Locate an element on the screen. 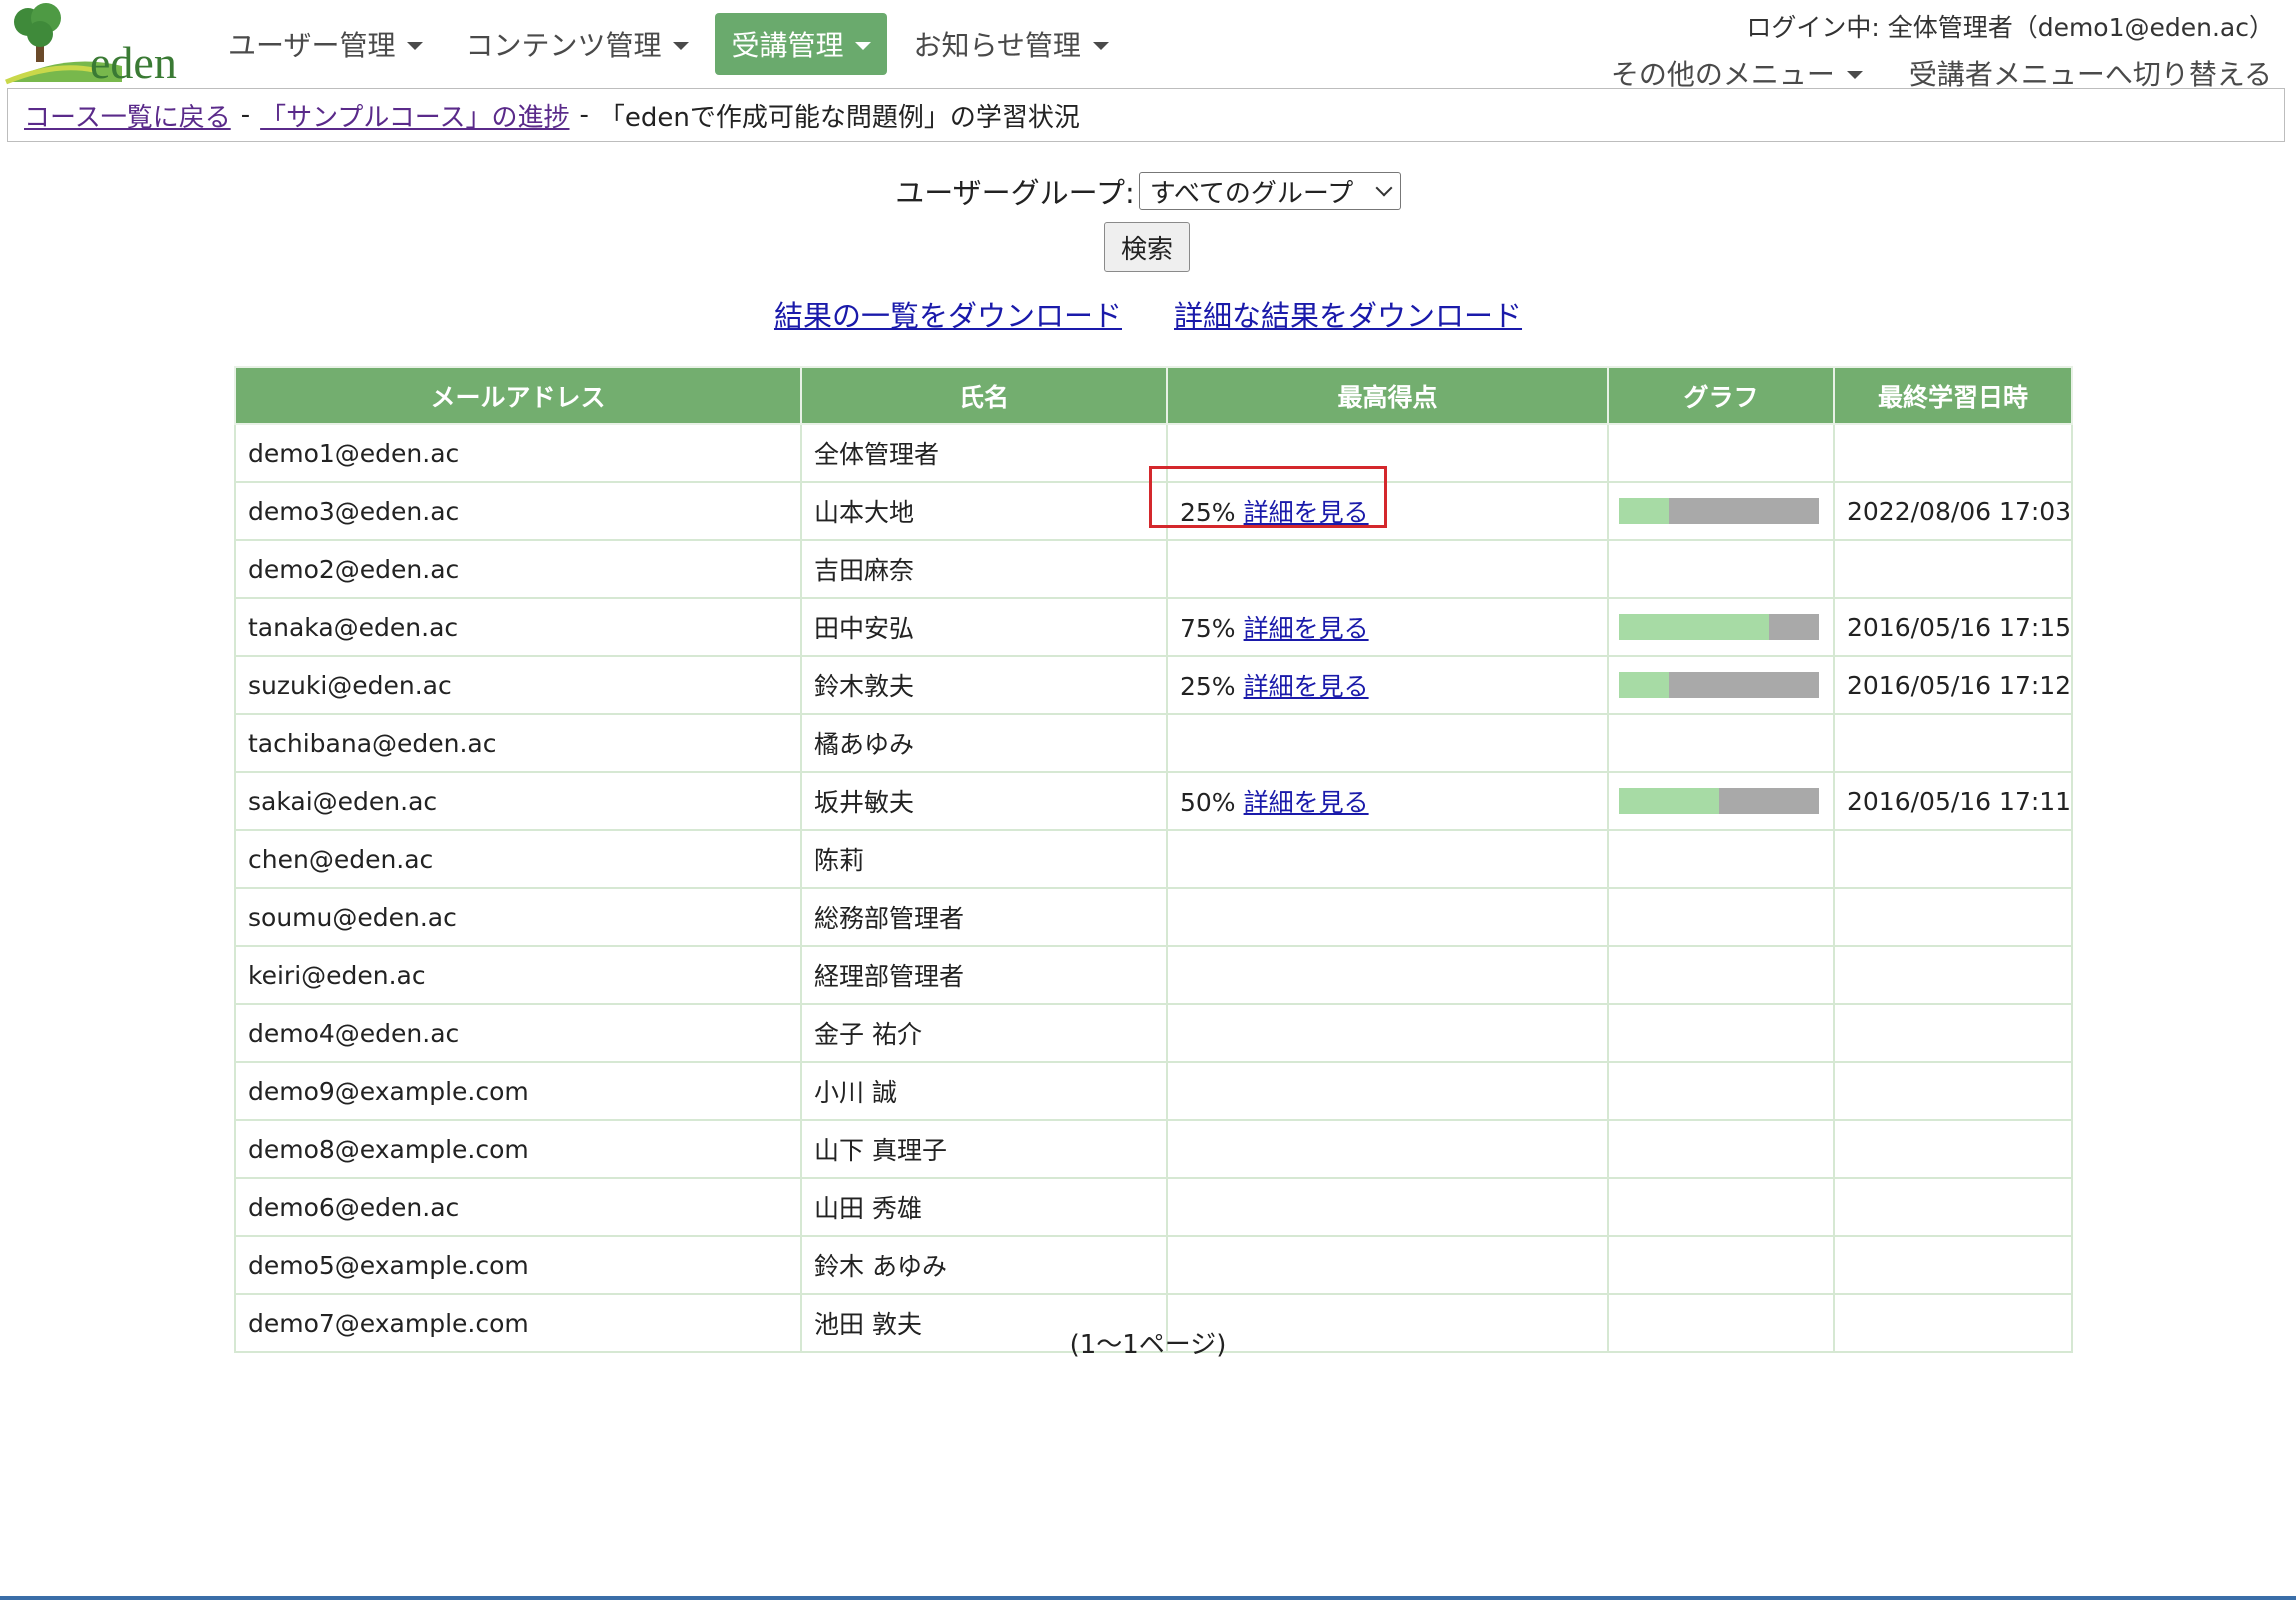 The height and width of the screenshot is (1600, 2296). user-group-select: すべてのグループ is located at coordinates (1269, 191).